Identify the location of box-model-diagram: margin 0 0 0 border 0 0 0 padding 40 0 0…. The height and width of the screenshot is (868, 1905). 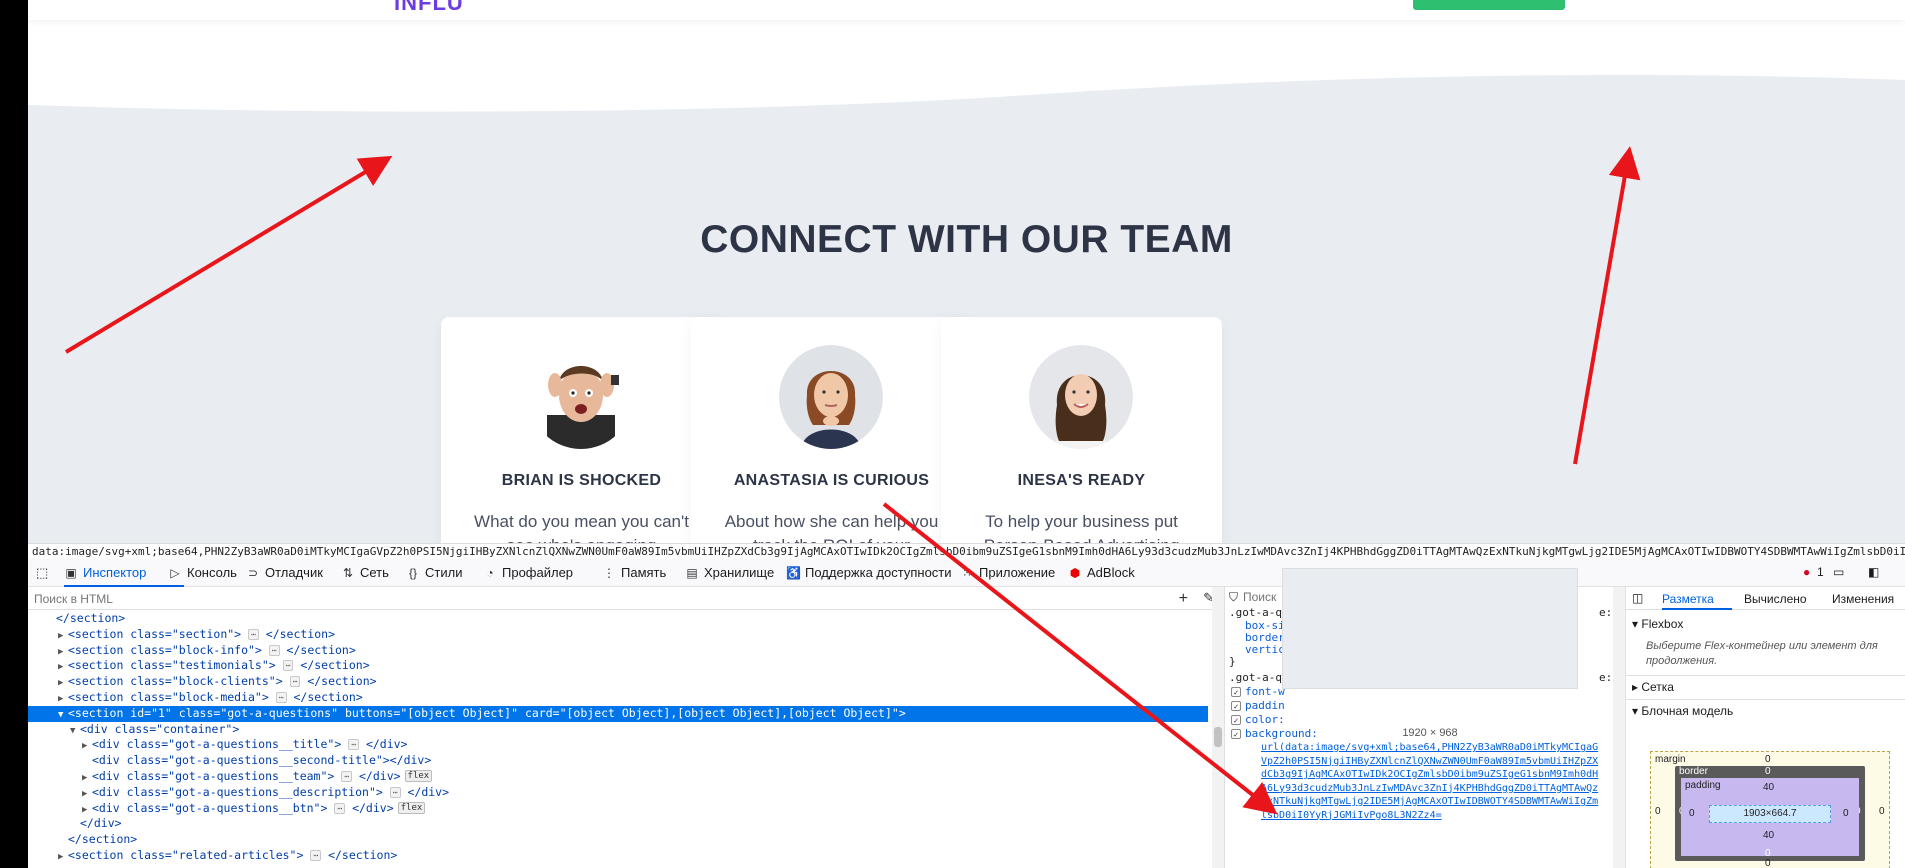
(1770, 809).